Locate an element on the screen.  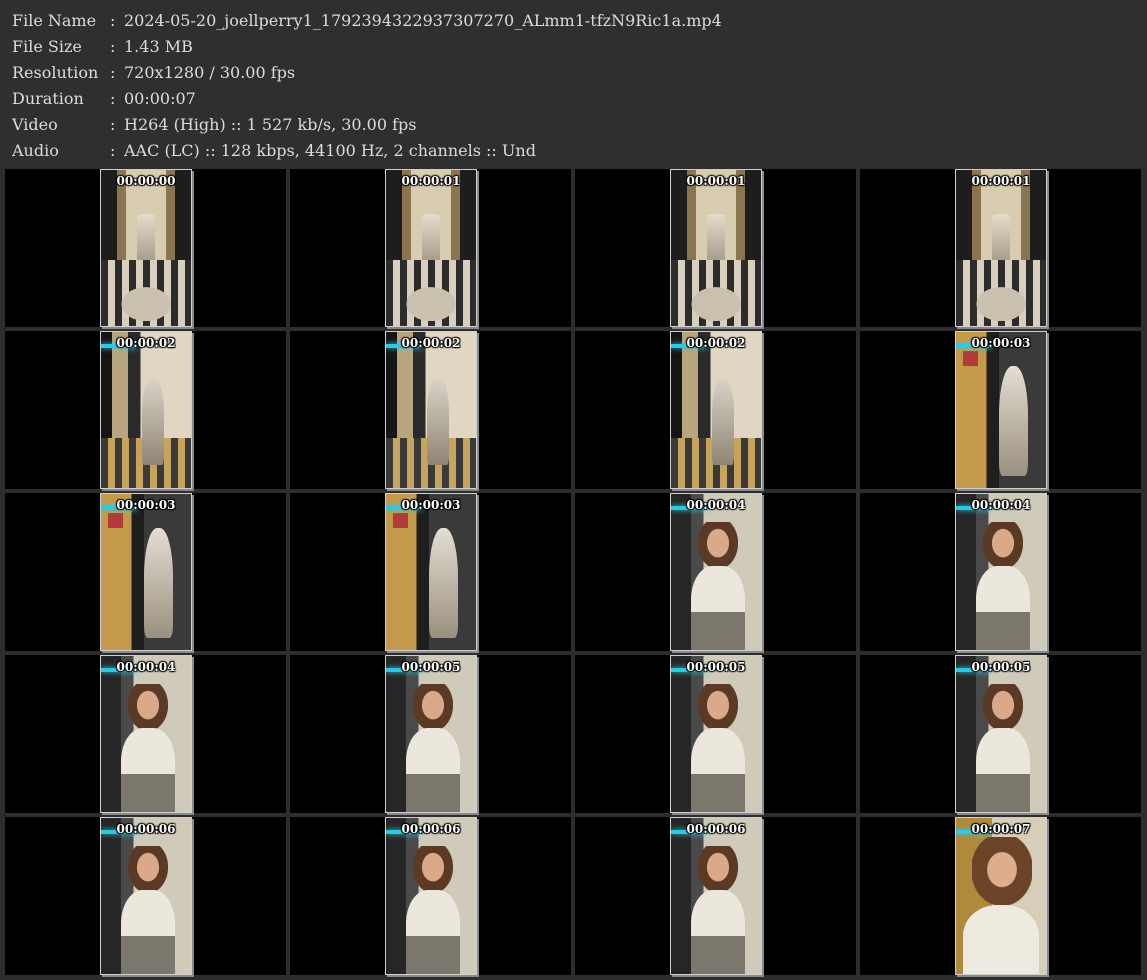
thumbnail-cell: 00:00:07 is located at coordinates (1000, 896).